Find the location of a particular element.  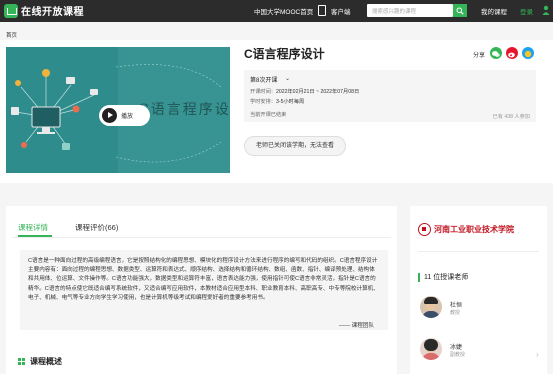

teacher-count-heading: 11 位授课老师 is located at coordinates (443, 277).